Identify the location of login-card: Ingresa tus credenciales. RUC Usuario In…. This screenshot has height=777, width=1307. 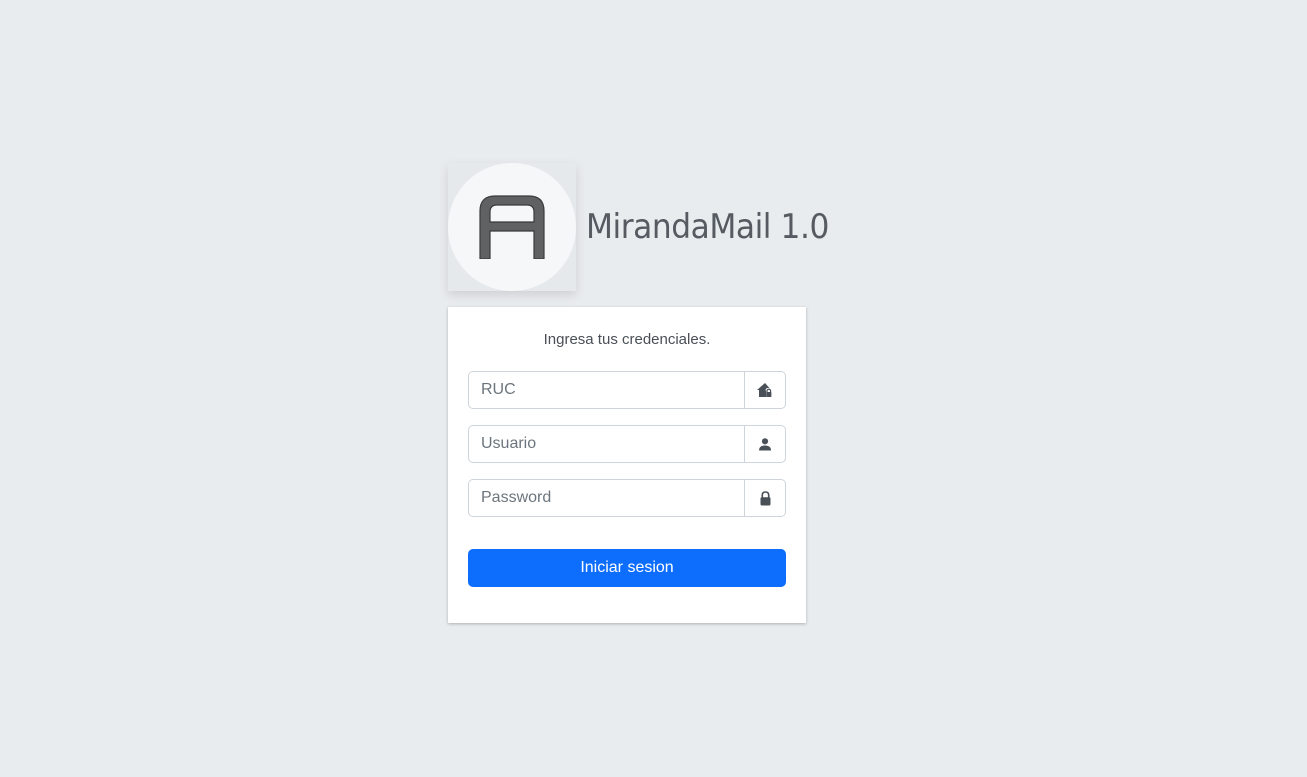
(627, 465).